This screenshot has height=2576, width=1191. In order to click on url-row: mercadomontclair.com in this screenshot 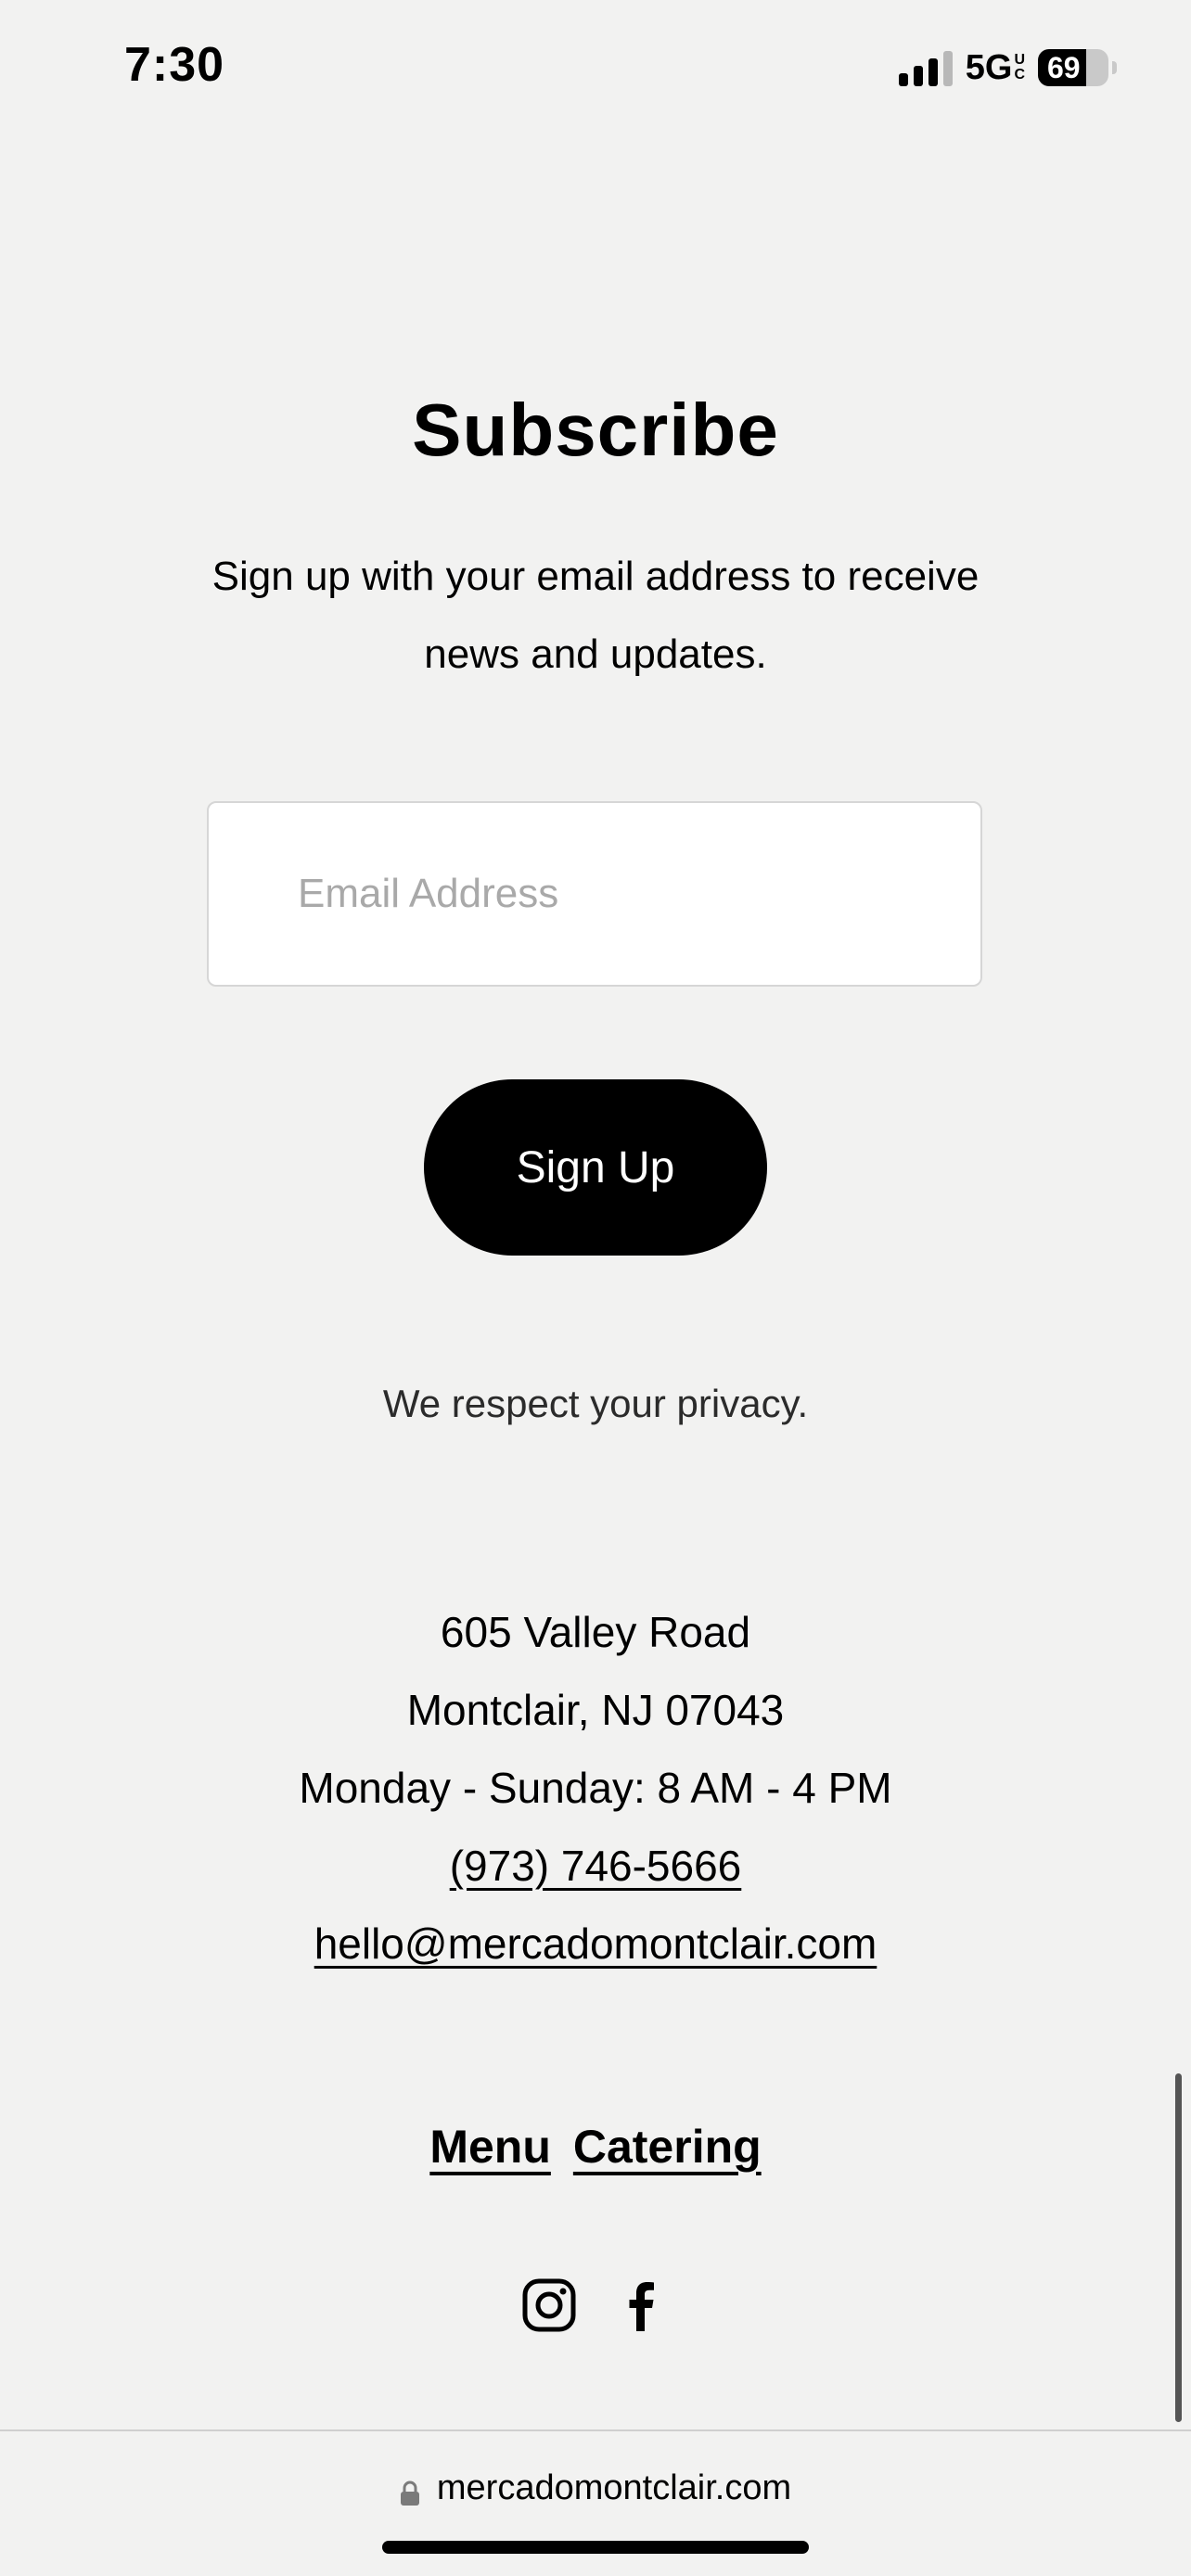, I will do `click(595, 2488)`.